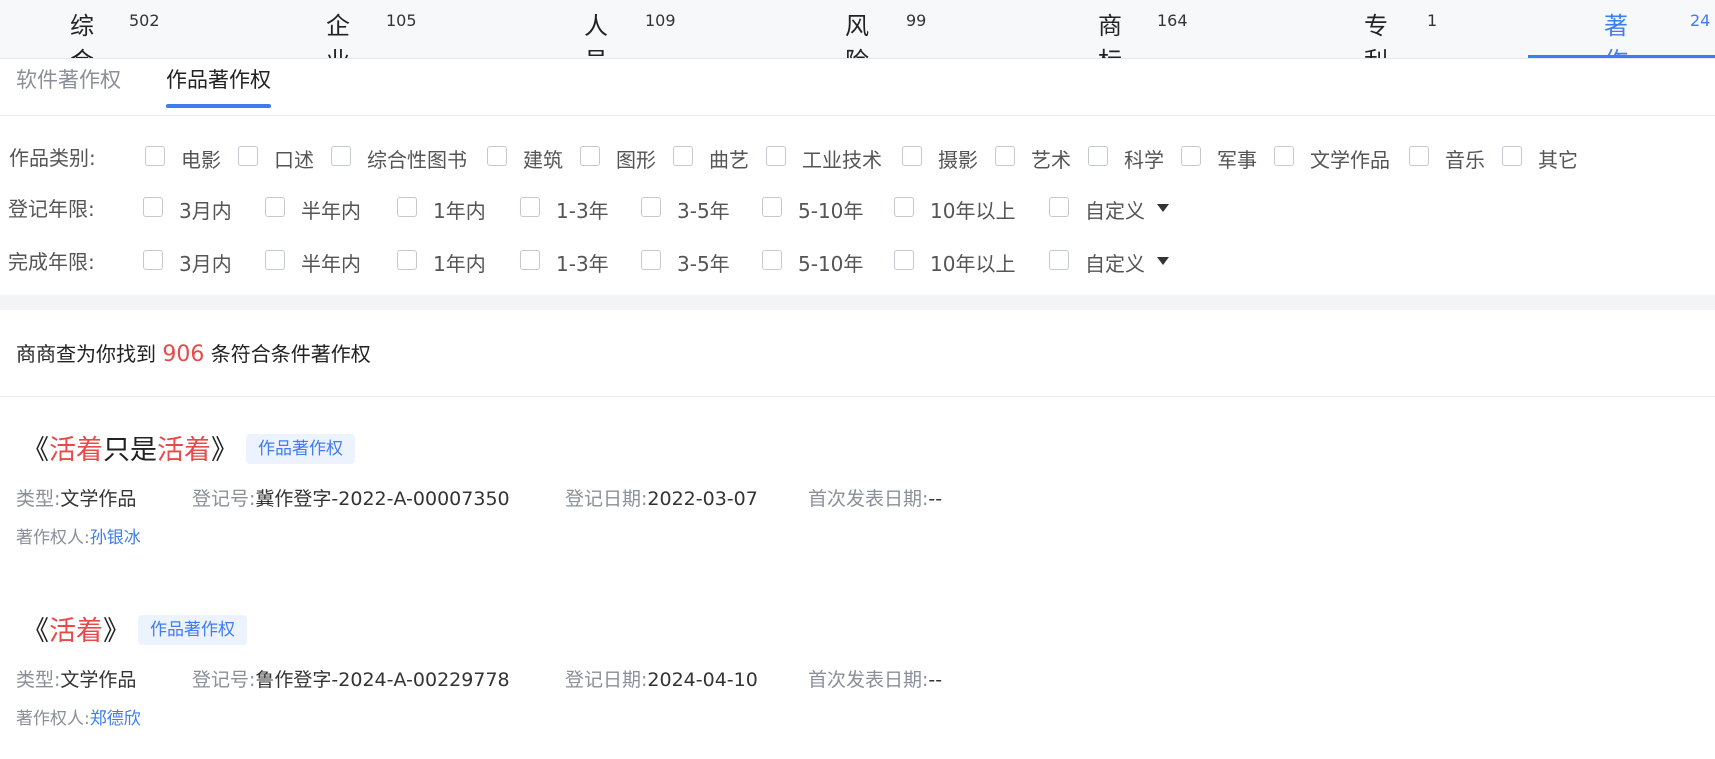 This screenshot has width=1715, height=759. Describe the element at coordinates (51, 209) in the screenshot. I see `filter-label: 登记年限:` at that location.